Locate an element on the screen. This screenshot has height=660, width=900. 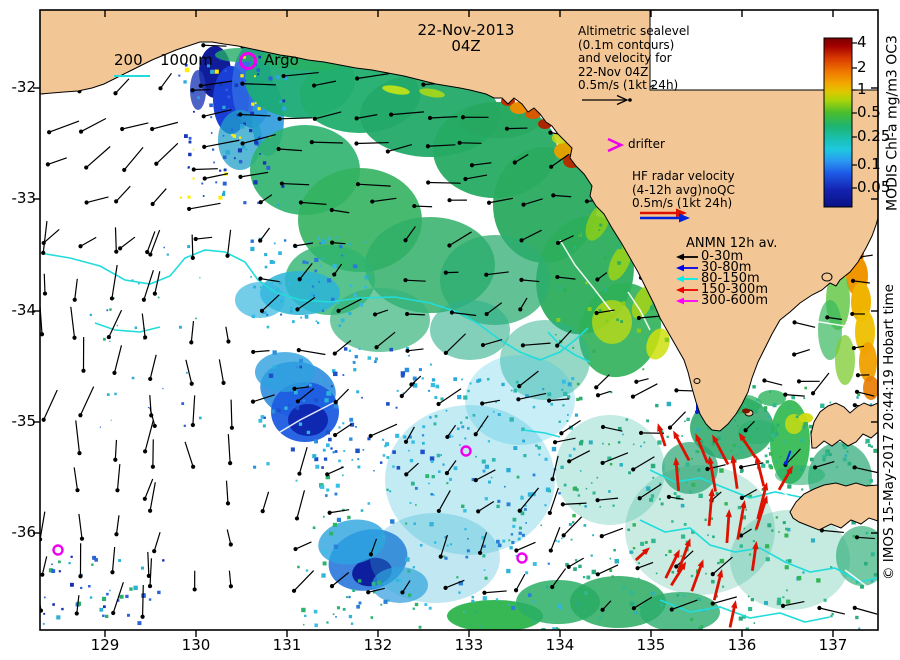
chl-patch is located at coordinates (285, 372).